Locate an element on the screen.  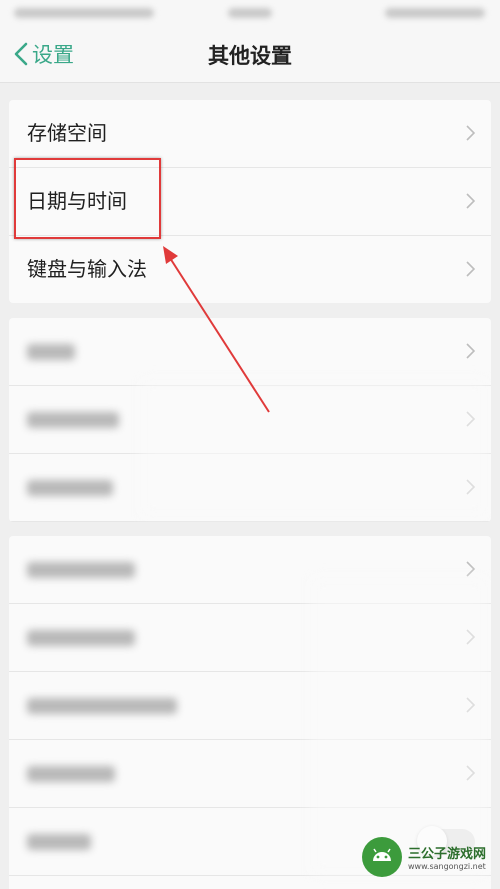
watermark-name: 三公子游戏网 is located at coordinates (447, 854).